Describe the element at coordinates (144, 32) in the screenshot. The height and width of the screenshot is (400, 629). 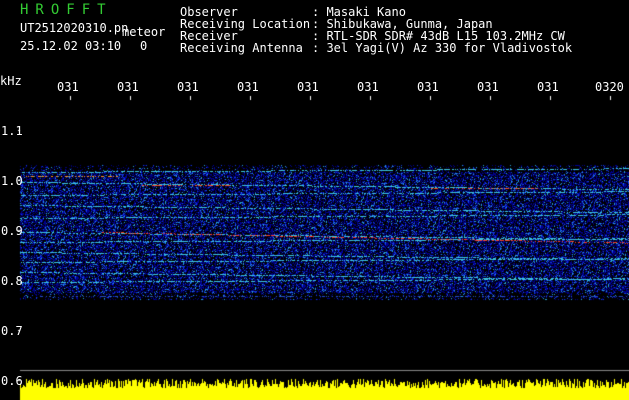
I see `subtitle-label: meteor` at that location.